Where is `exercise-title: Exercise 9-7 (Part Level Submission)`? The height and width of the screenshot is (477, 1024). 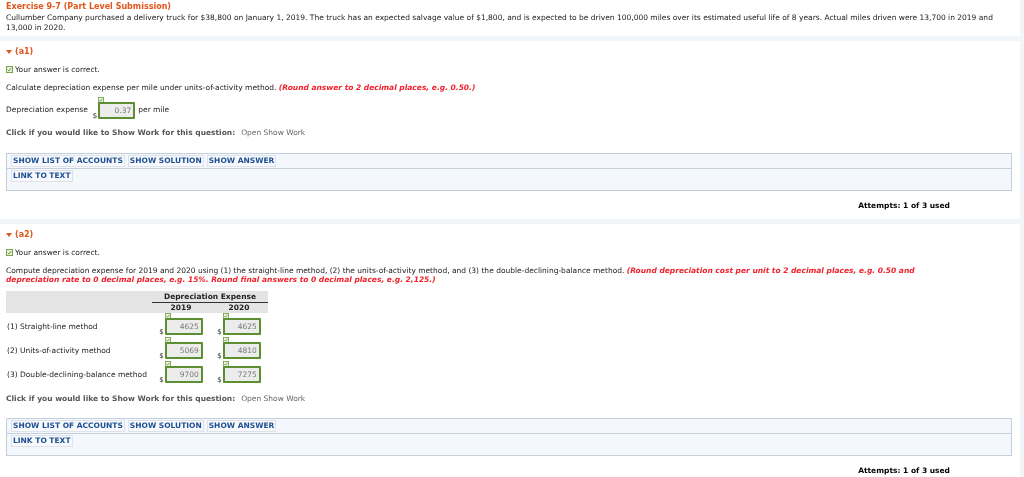 exercise-title: Exercise 9-7 (Part Level Submission) is located at coordinates (89, 6).